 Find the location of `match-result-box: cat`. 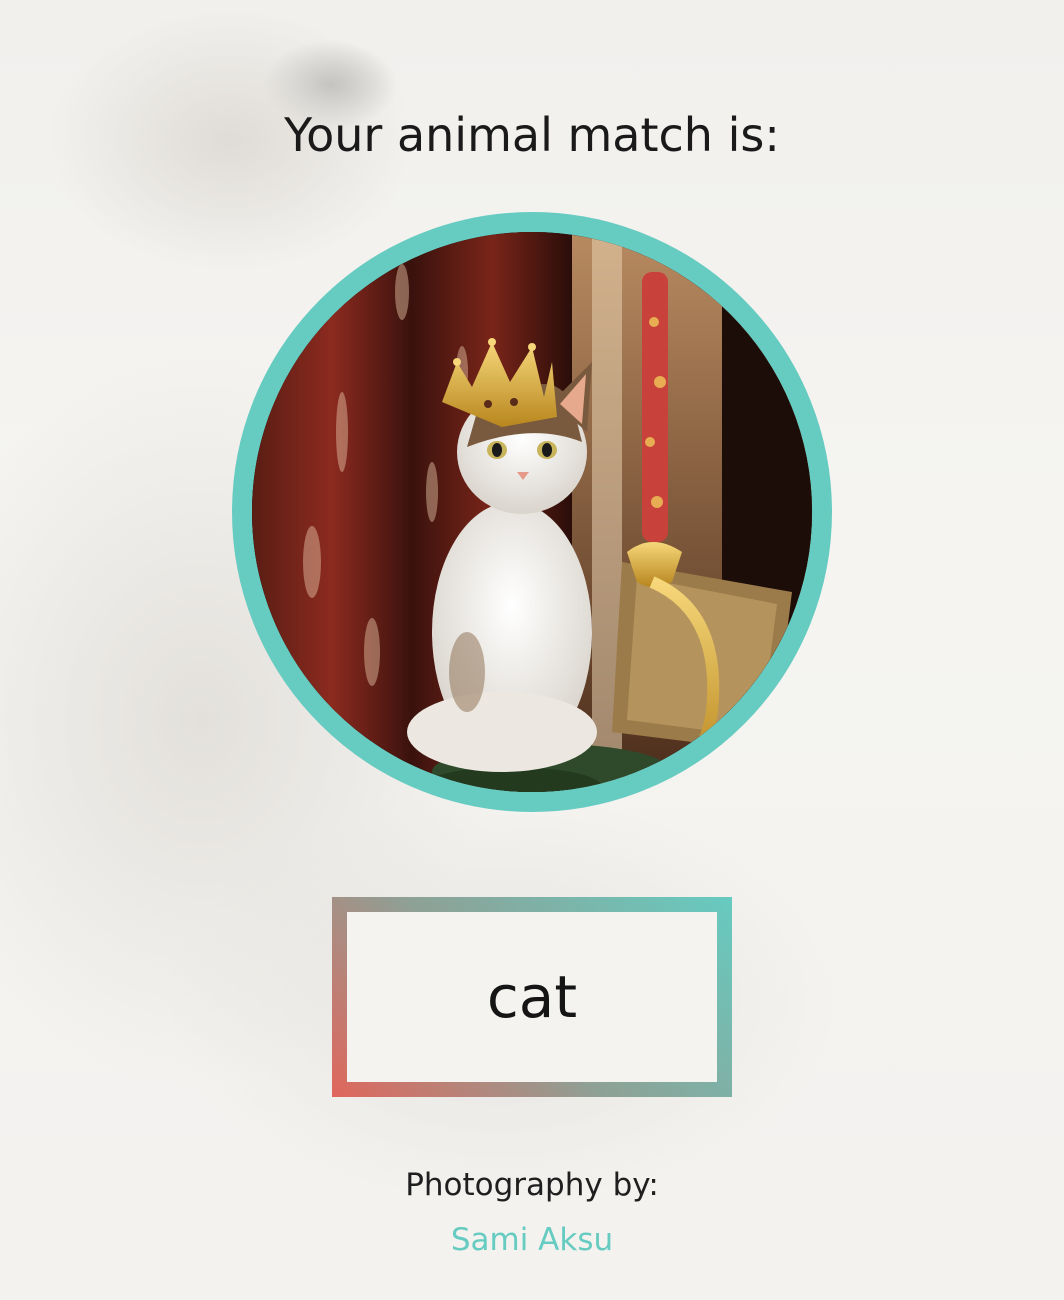

match-result-box: cat is located at coordinates (532, 997).